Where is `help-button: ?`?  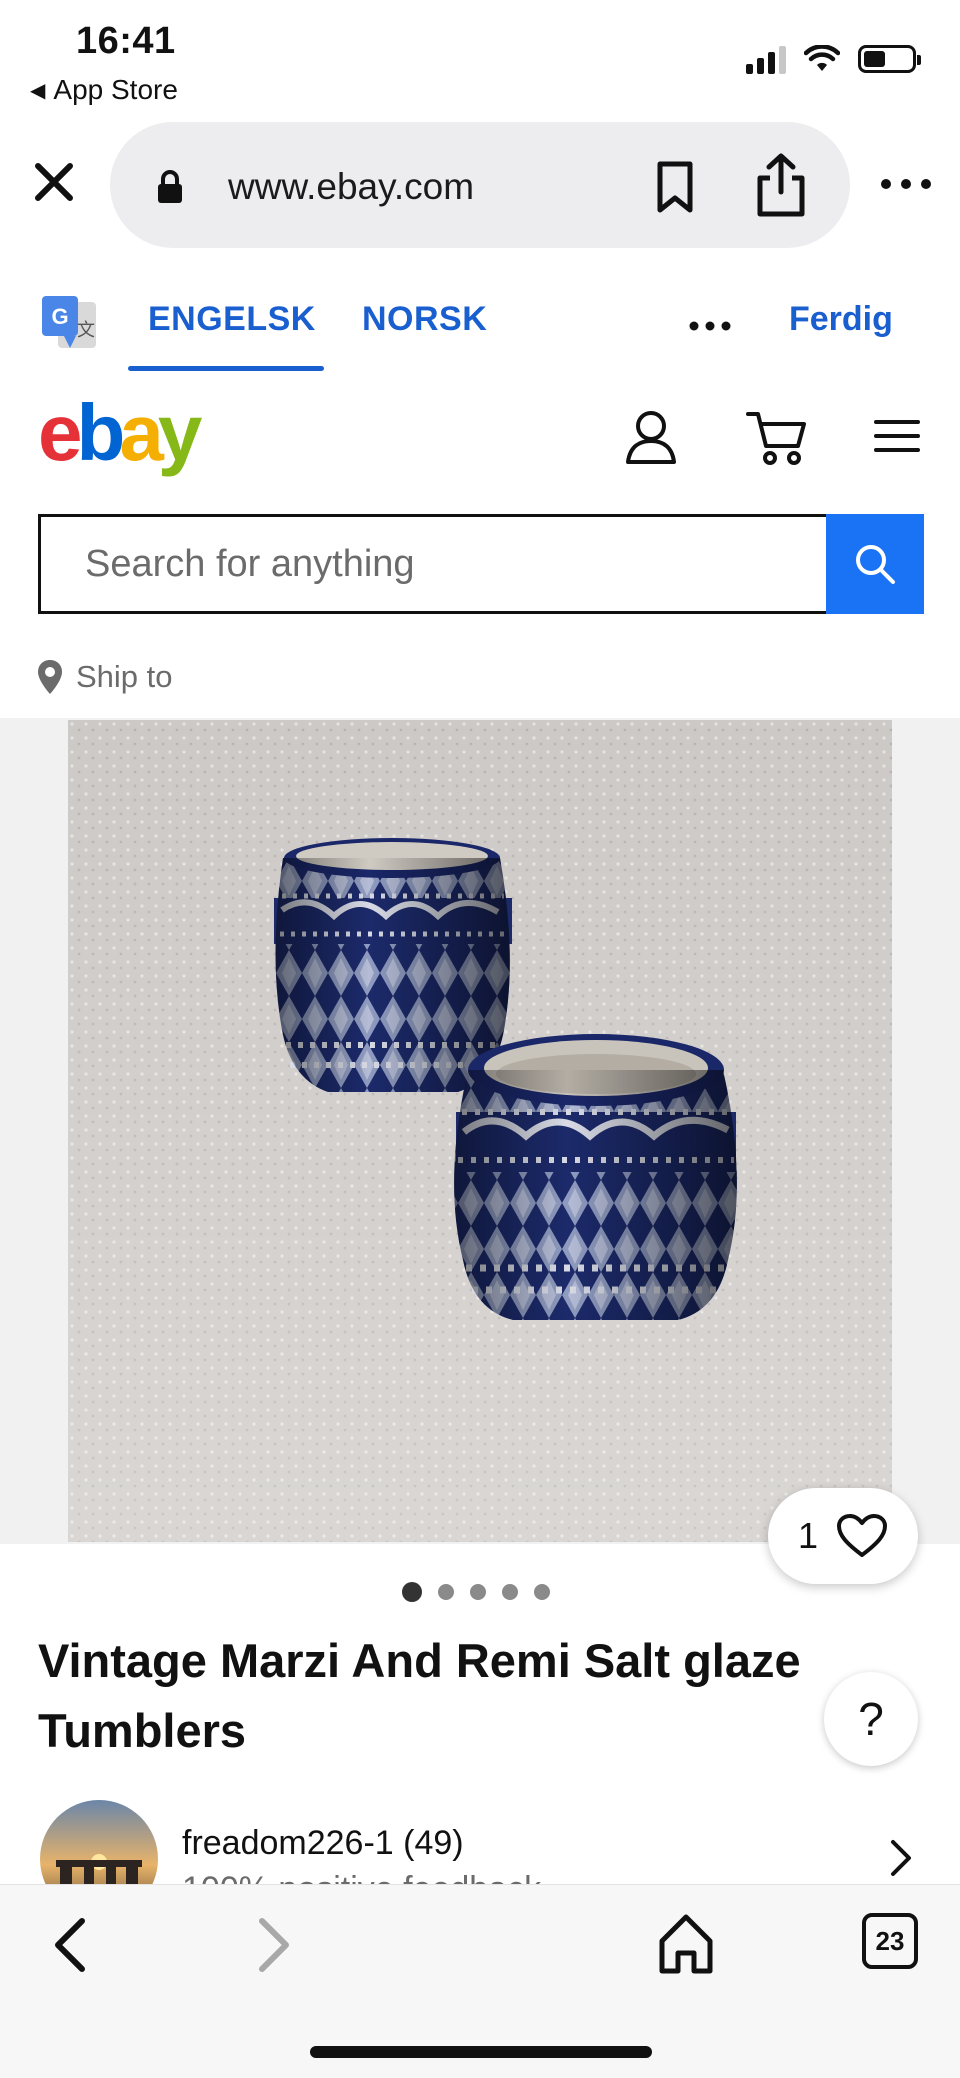
help-button: ? is located at coordinates (871, 1719).